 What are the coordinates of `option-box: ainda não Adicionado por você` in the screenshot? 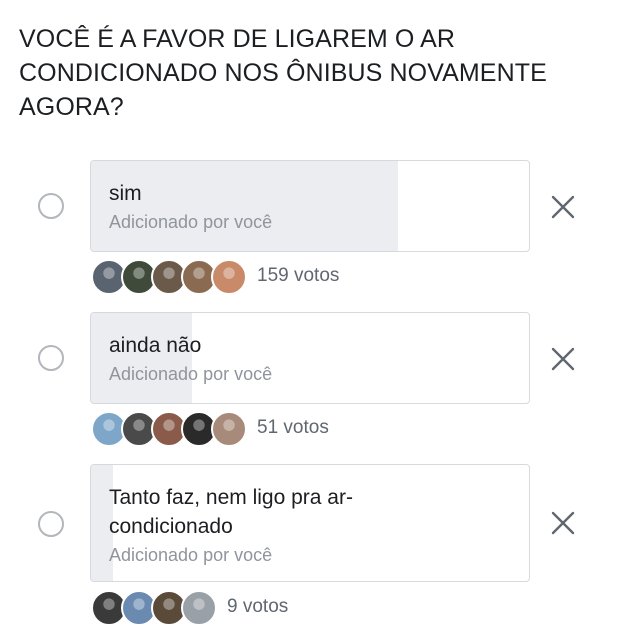 It's located at (310, 358).